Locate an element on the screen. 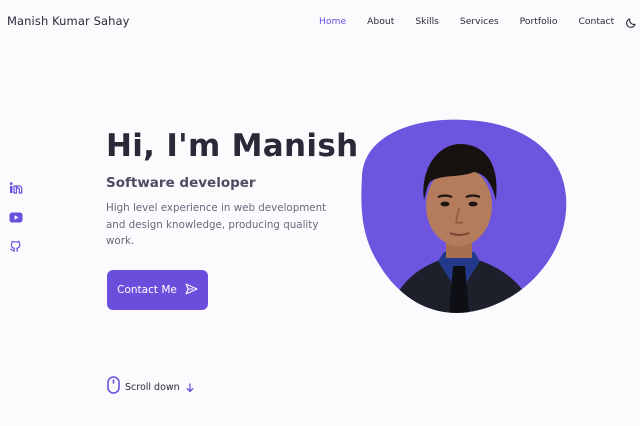 This screenshot has height=426, width=640. scroll-down-link: Scroll down is located at coordinates (150, 387).